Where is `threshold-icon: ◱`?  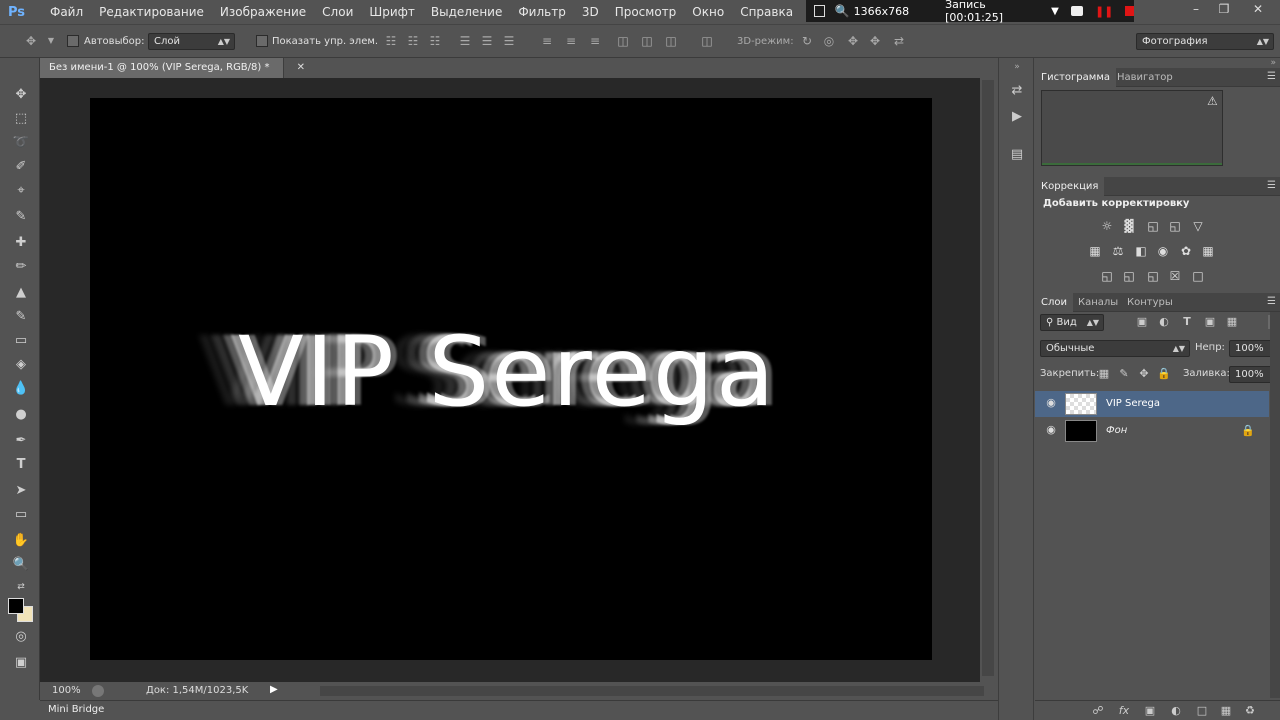 threshold-icon: ◱ is located at coordinates (1153, 276).